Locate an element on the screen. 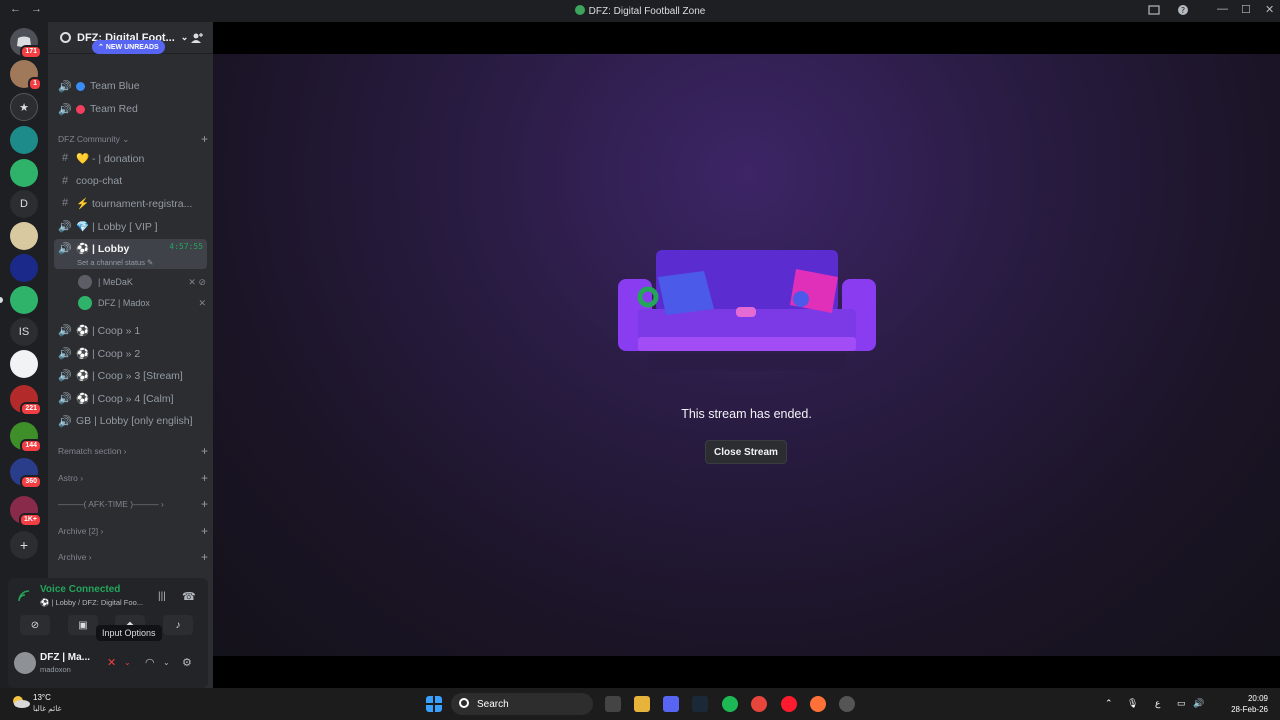  spotify-icon is located at coordinates (730, 704).